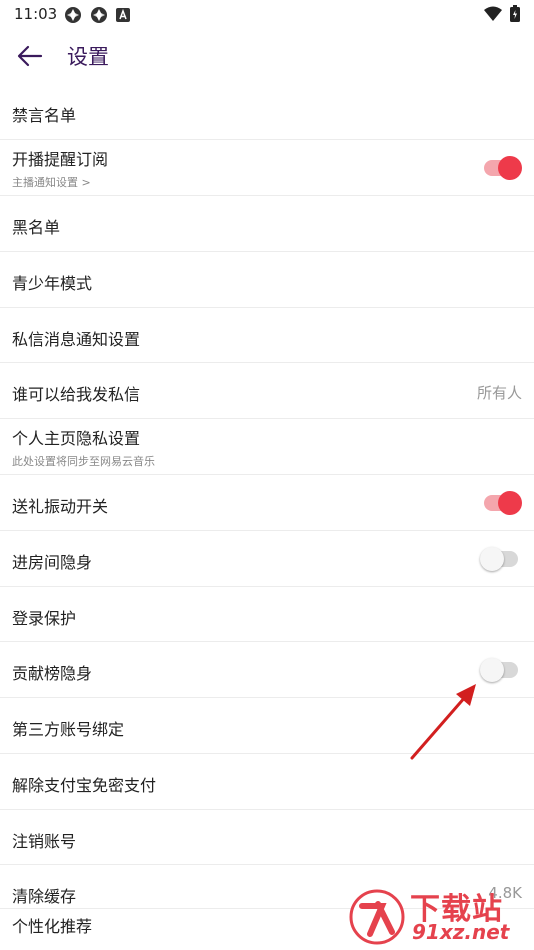  Describe the element at coordinates (52, 673) in the screenshot. I see `setting-label: 贡献榜隐身` at that location.